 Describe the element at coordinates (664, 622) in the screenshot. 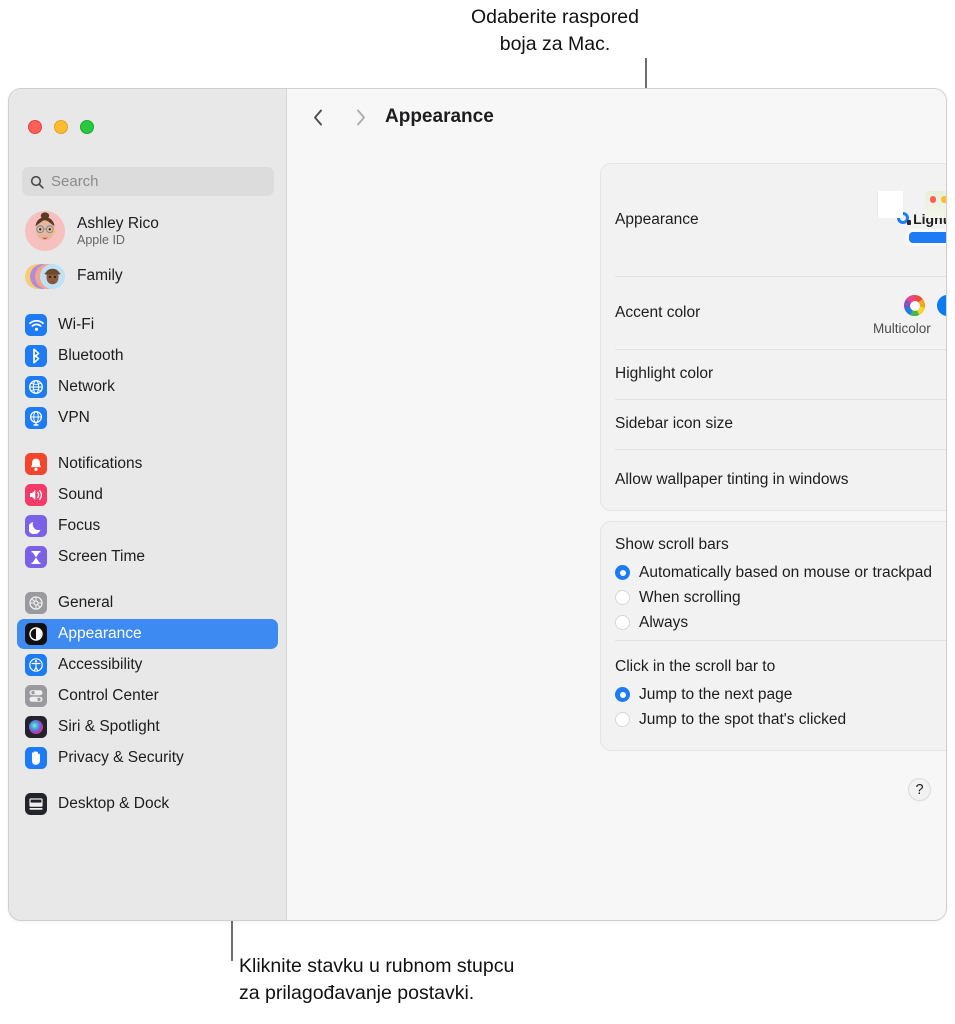

I see `scrollbar-option-always-label: Always` at that location.